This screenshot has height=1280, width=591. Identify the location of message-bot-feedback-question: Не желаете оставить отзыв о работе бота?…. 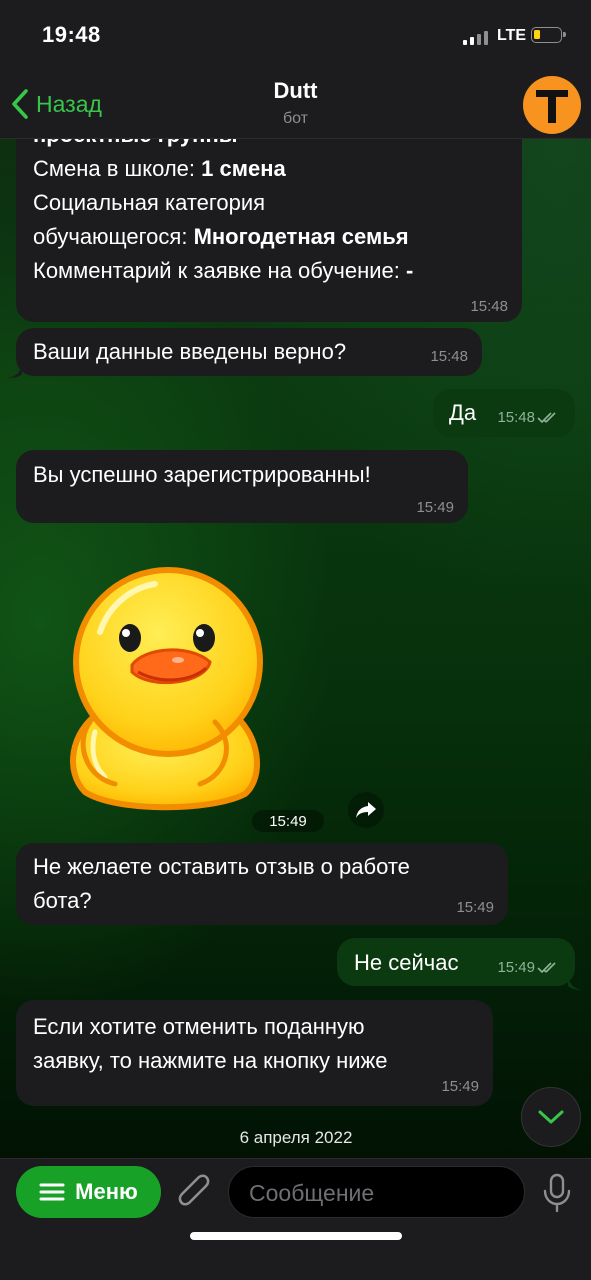
(262, 884).